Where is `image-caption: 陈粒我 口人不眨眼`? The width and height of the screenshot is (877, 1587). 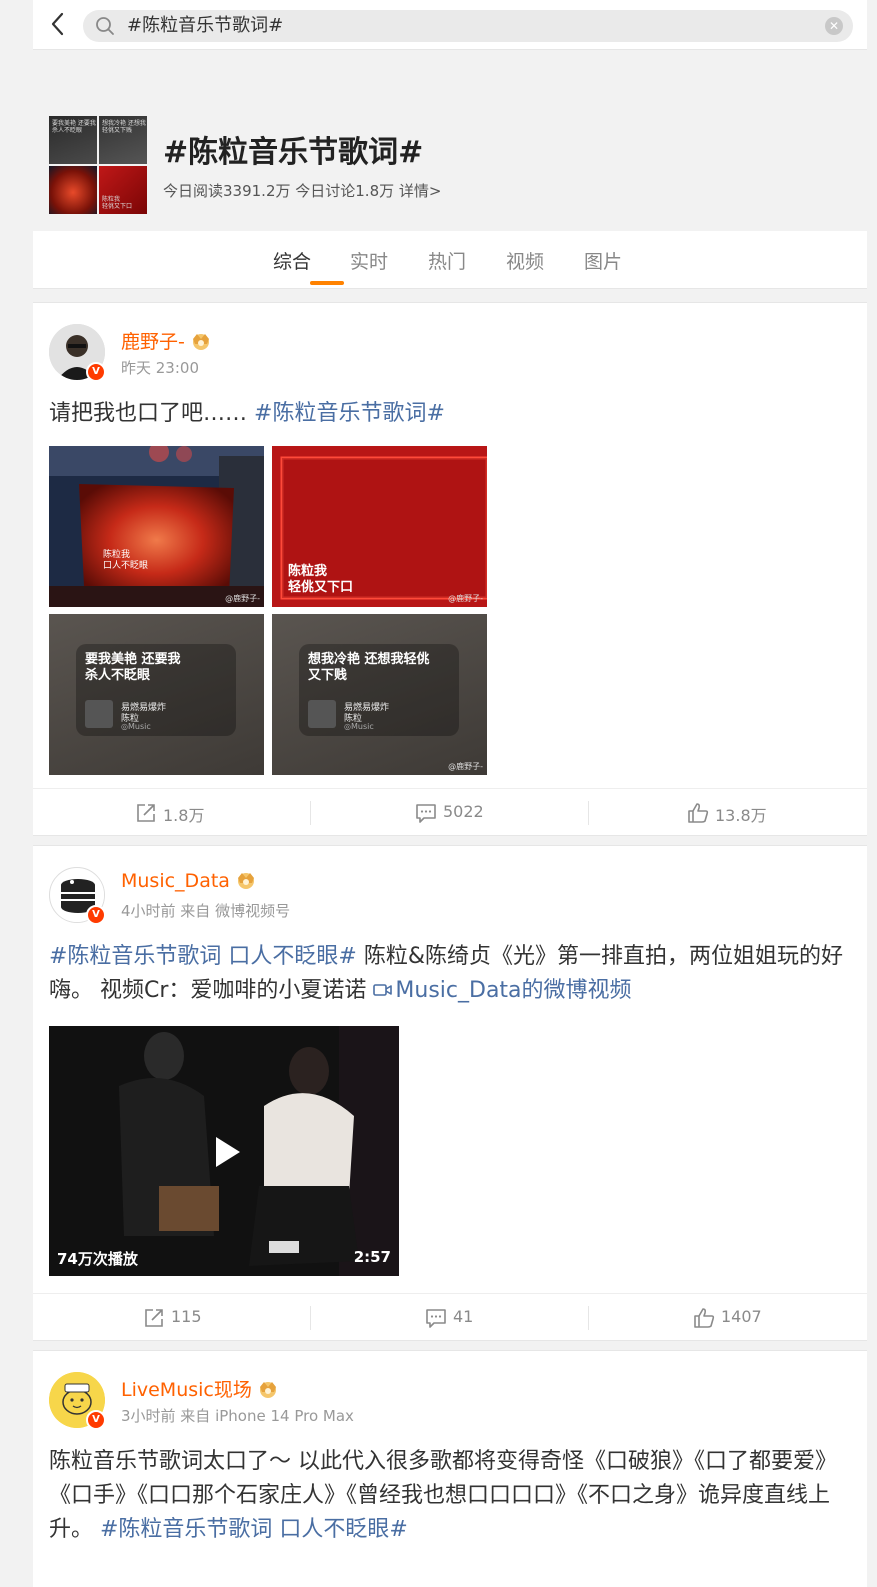 image-caption: 陈粒我 口人不眨眼 is located at coordinates (126, 560).